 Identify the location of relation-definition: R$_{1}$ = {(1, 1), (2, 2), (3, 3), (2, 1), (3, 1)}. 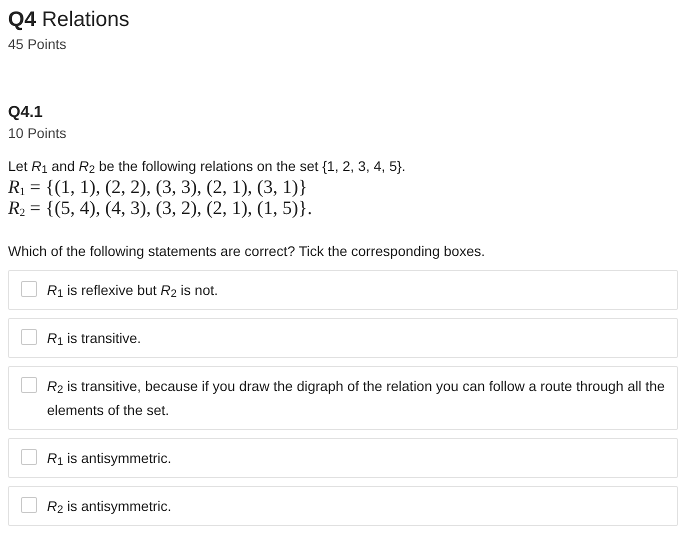
(158, 187).